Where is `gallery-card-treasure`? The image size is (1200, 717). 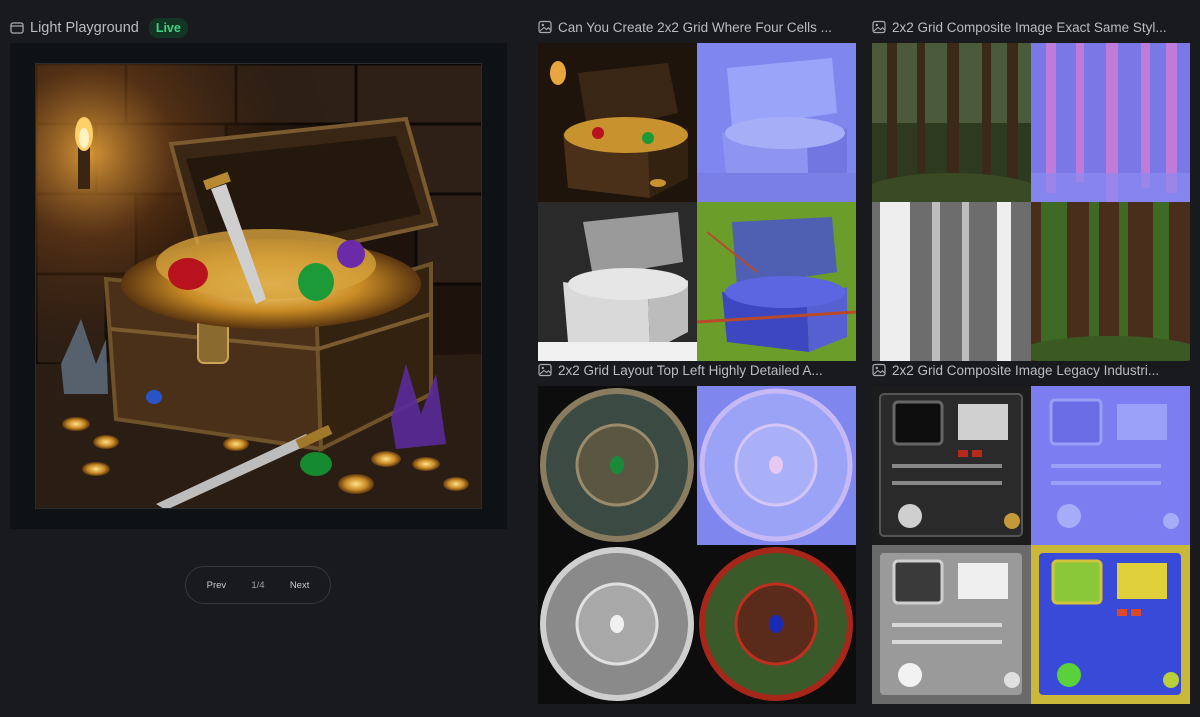
gallery-card-treasure is located at coordinates (697, 202).